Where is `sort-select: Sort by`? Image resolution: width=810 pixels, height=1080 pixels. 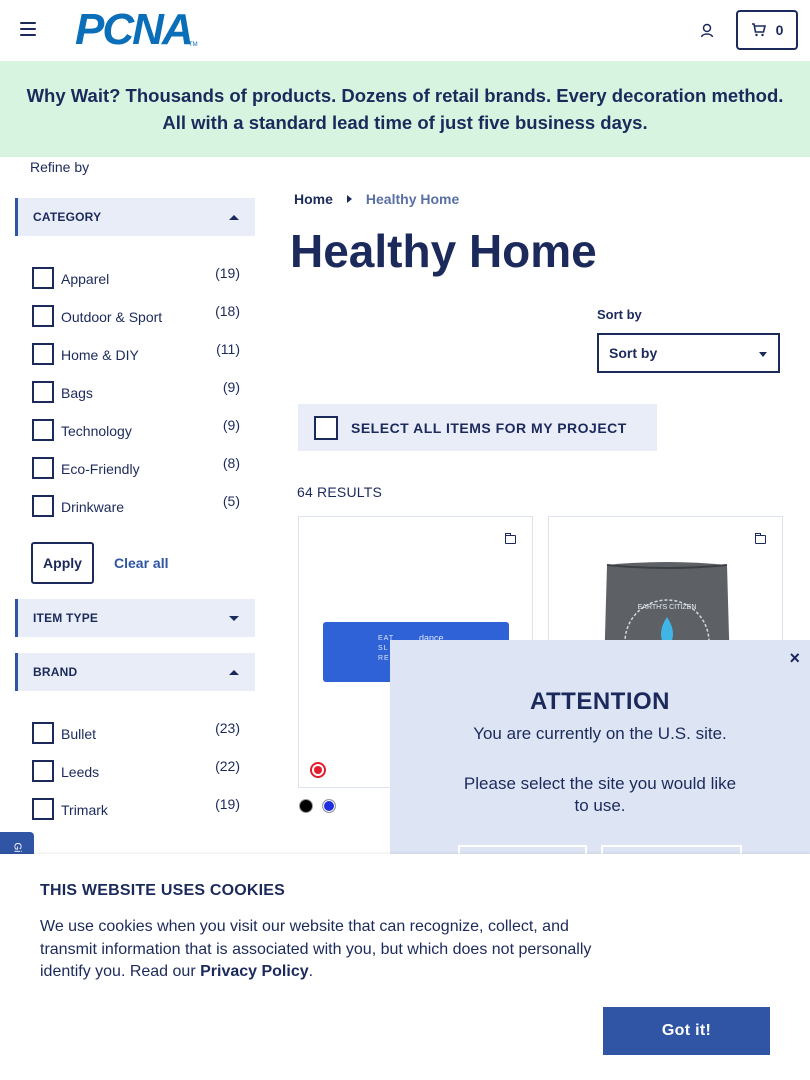
sort-select: Sort by is located at coordinates (688, 353).